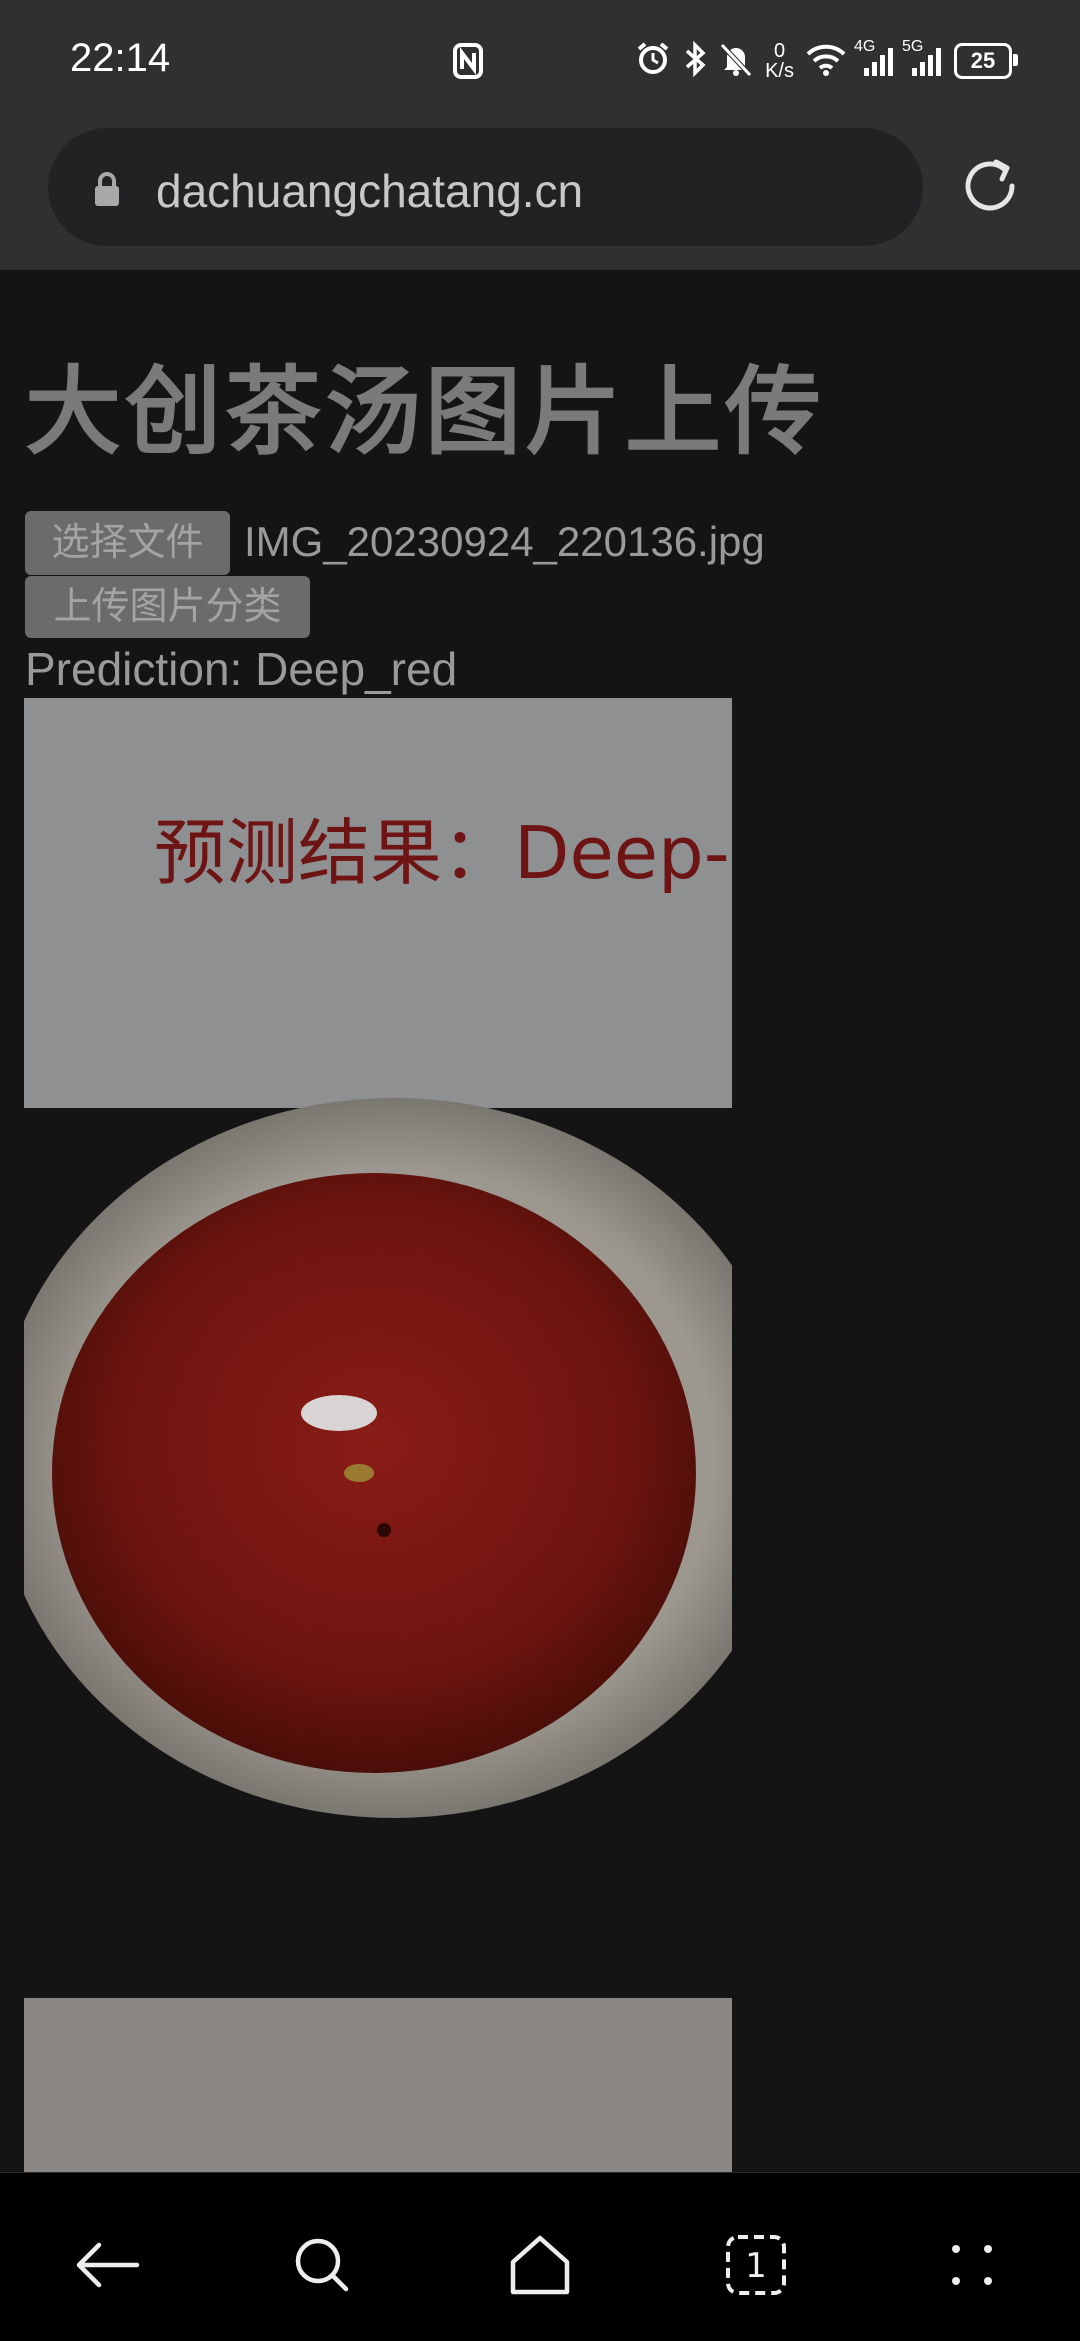  Describe the element at coordinates (779, 71) in the screenshot. I see `net-speed-unit: K/s` at that location.